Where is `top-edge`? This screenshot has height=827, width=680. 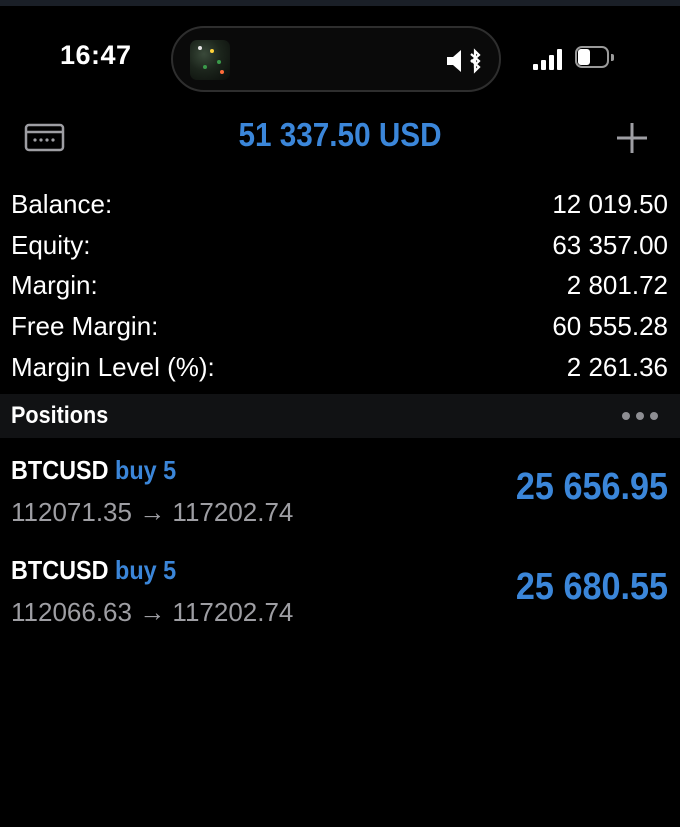 top-edge is located at coordinates (340, 3).